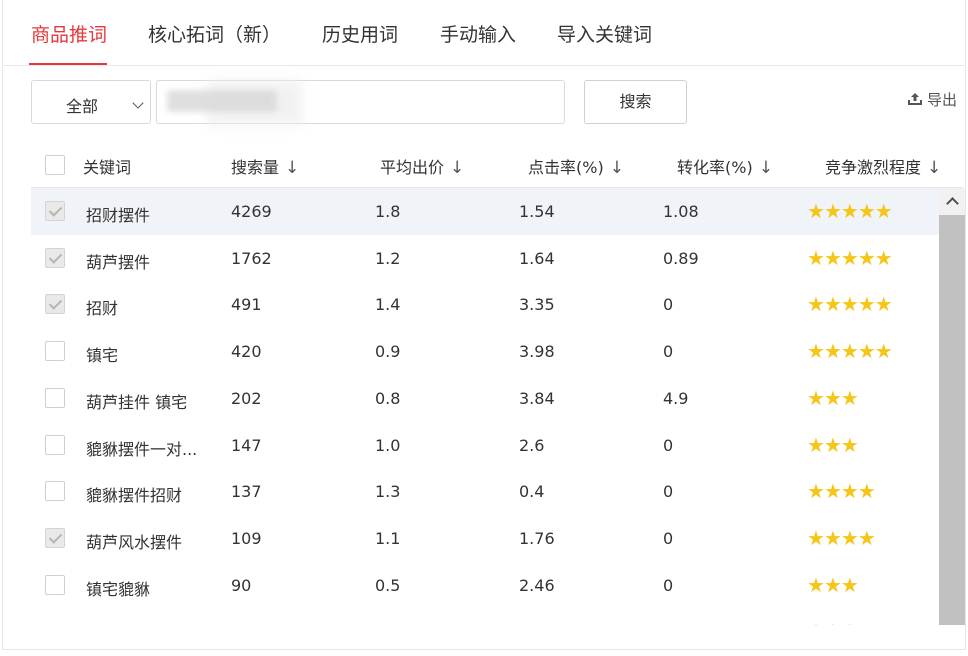 The height and width of the screenshot is (656, 968). I want to click on header-avg-bid: 平均出价 ↓, so click(422, 166).